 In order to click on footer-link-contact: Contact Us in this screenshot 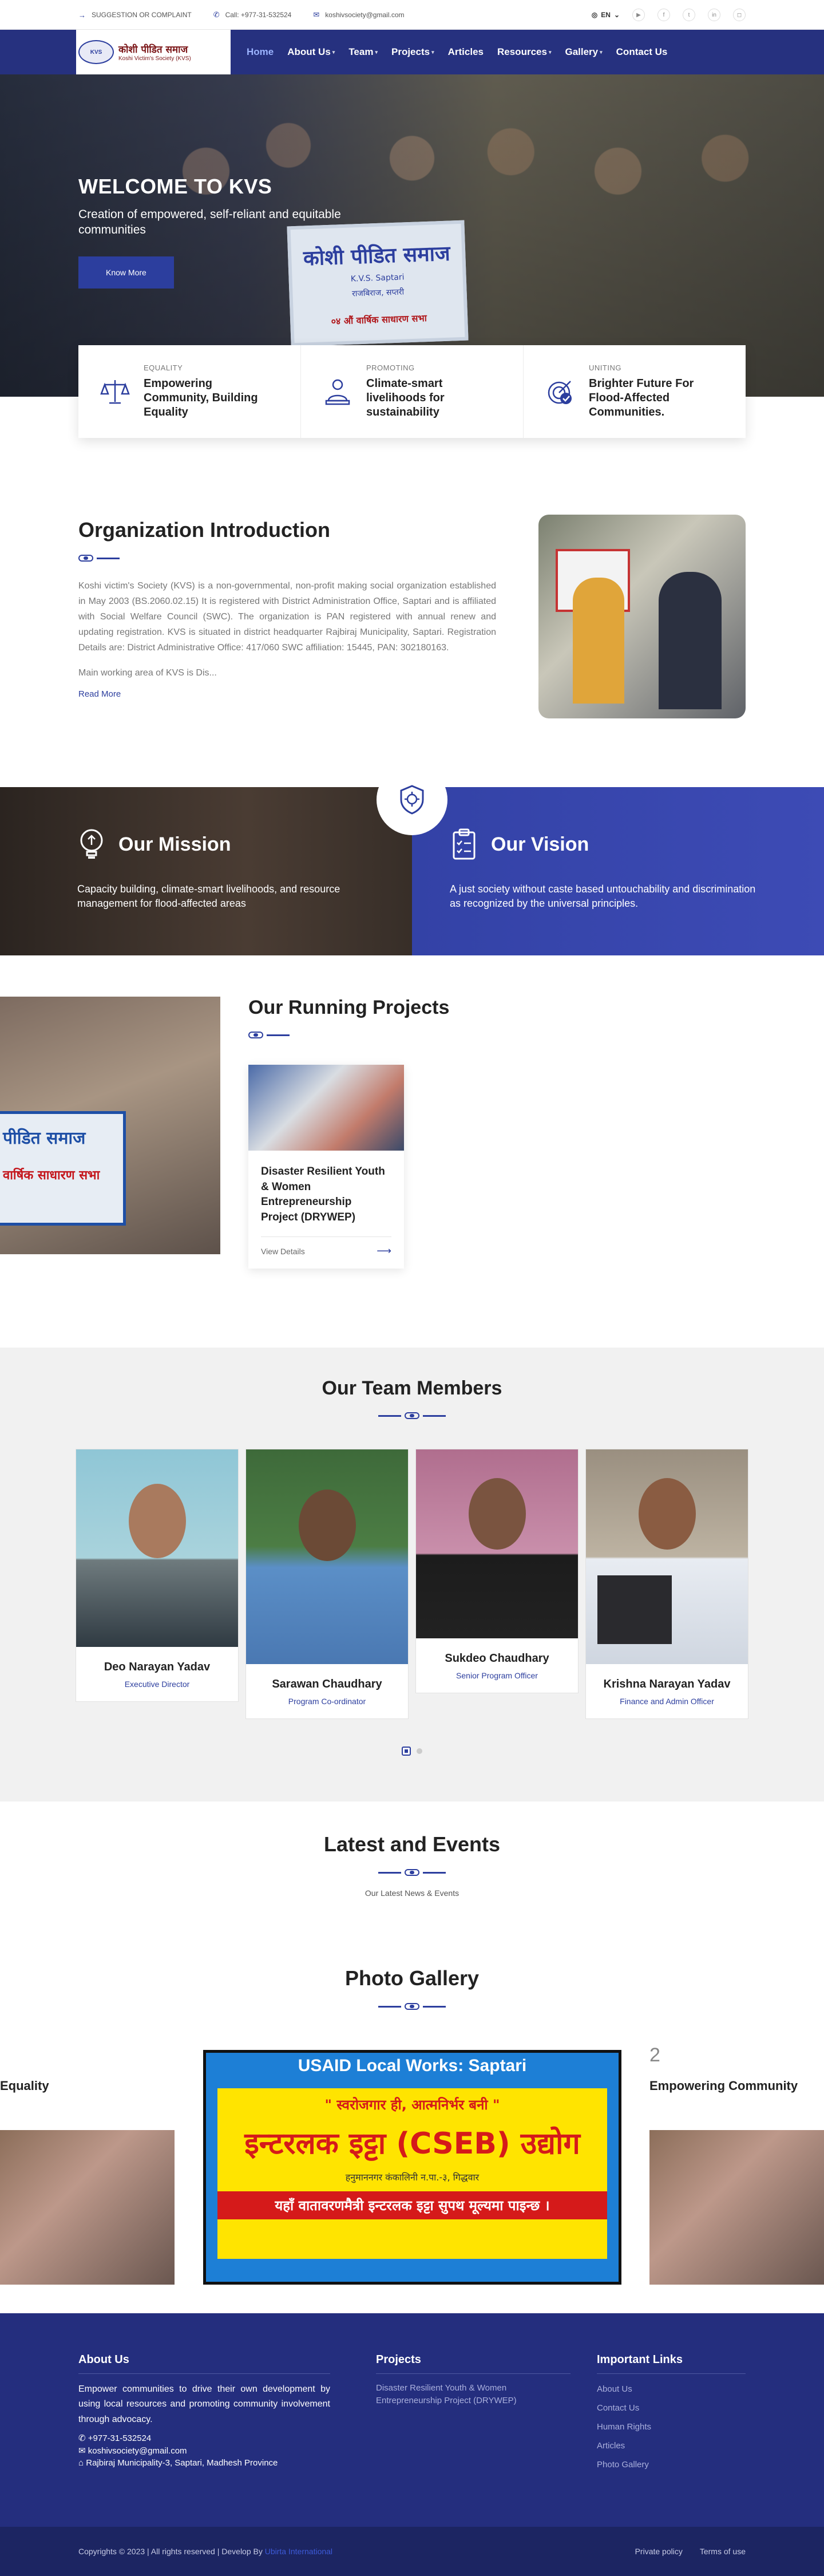, I will do `click(671, 2408)`.